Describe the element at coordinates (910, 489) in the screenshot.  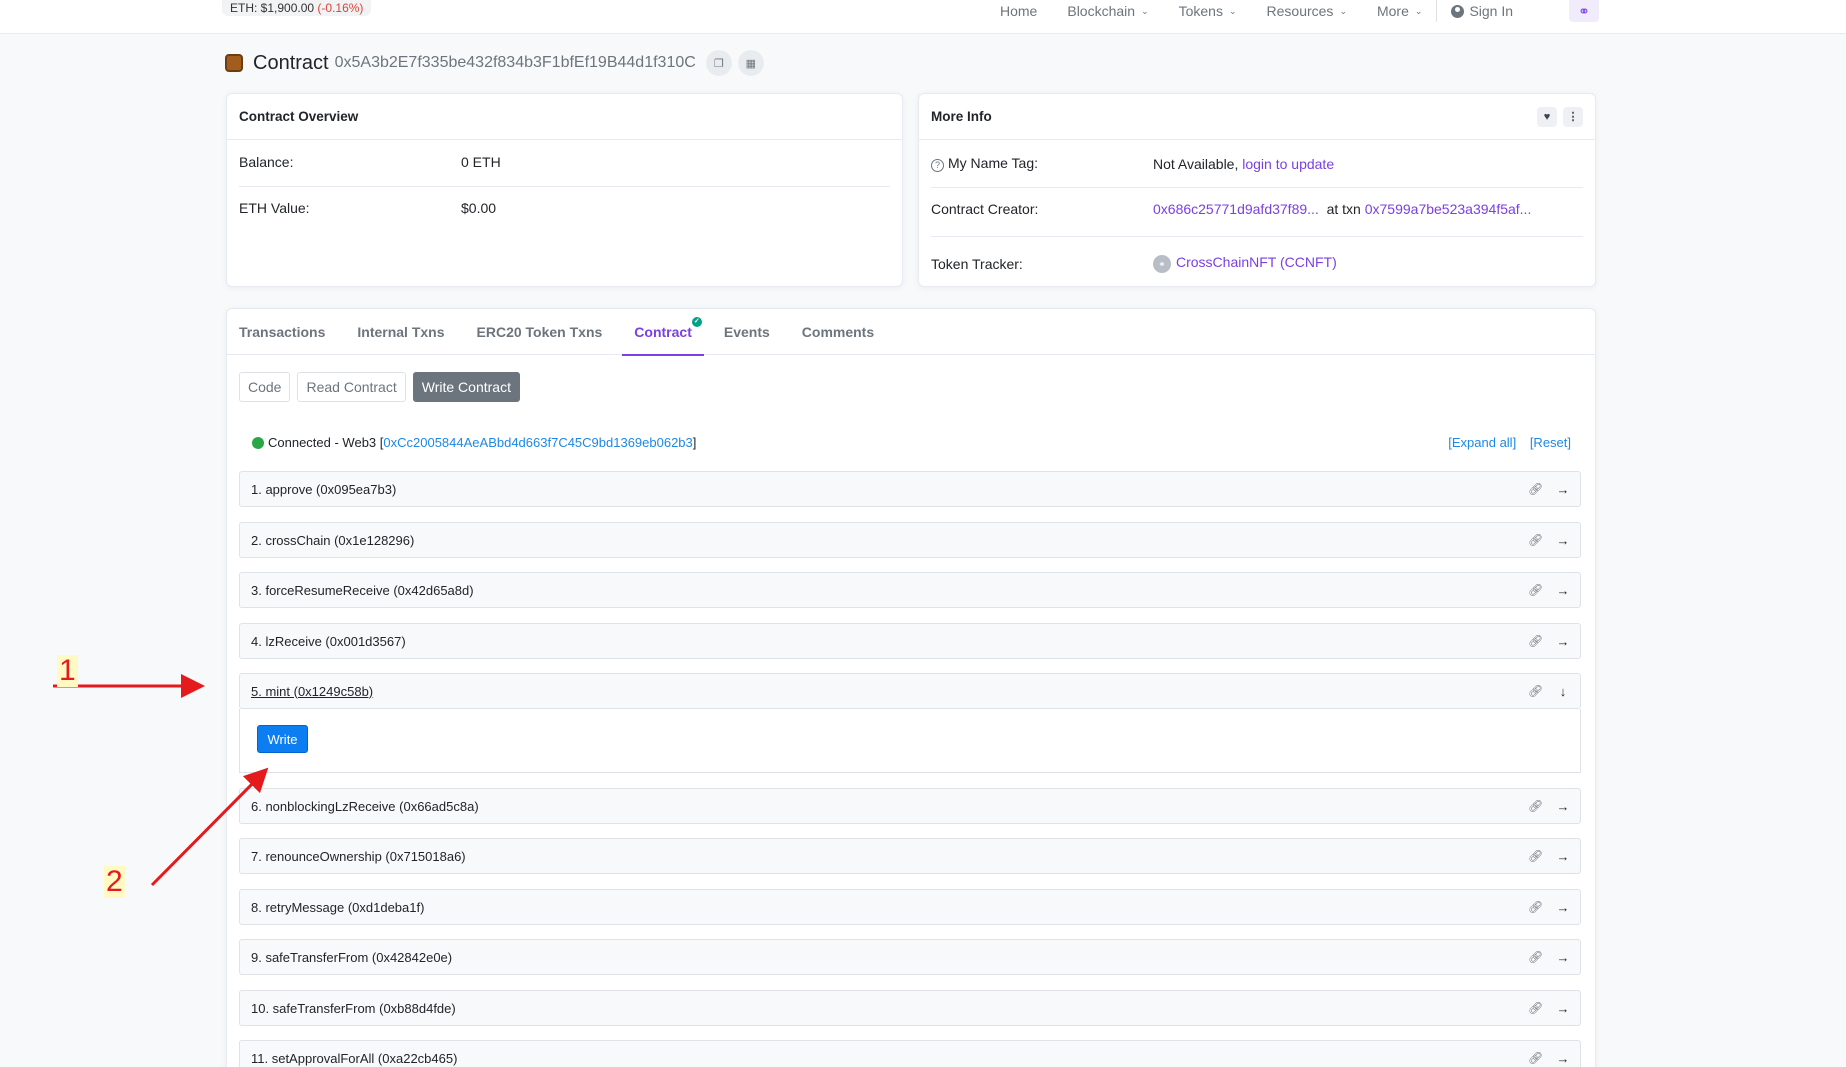
I see `function-row-approve: 1. approve (0x095ea7b3) 🔗︎ →` at that location.